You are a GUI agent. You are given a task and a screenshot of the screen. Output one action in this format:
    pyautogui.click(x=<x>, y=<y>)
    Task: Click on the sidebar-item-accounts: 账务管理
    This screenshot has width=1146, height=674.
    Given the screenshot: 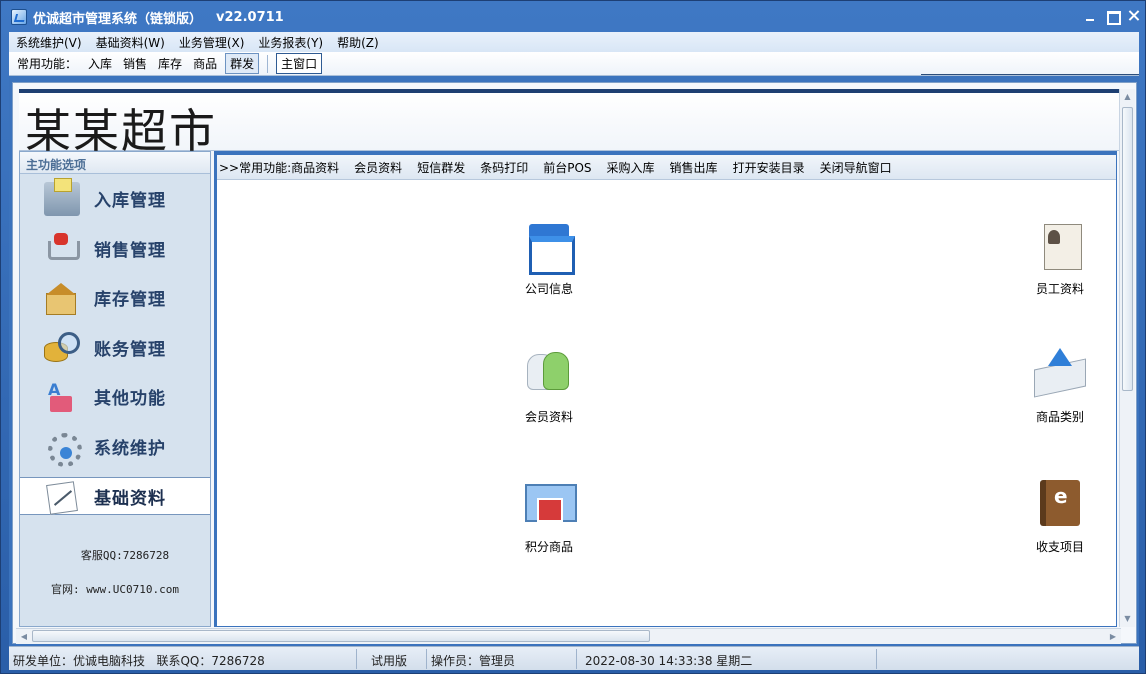 What is the action you would take?
    pyautogui.click(x=115, y=348)
    